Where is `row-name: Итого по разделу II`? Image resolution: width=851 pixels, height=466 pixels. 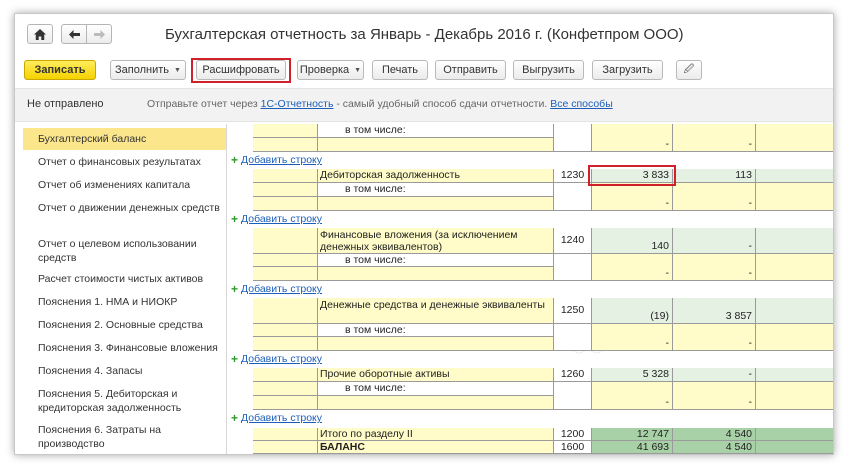 row-name: Итого по разделу II is located at coordinates (436, 434).